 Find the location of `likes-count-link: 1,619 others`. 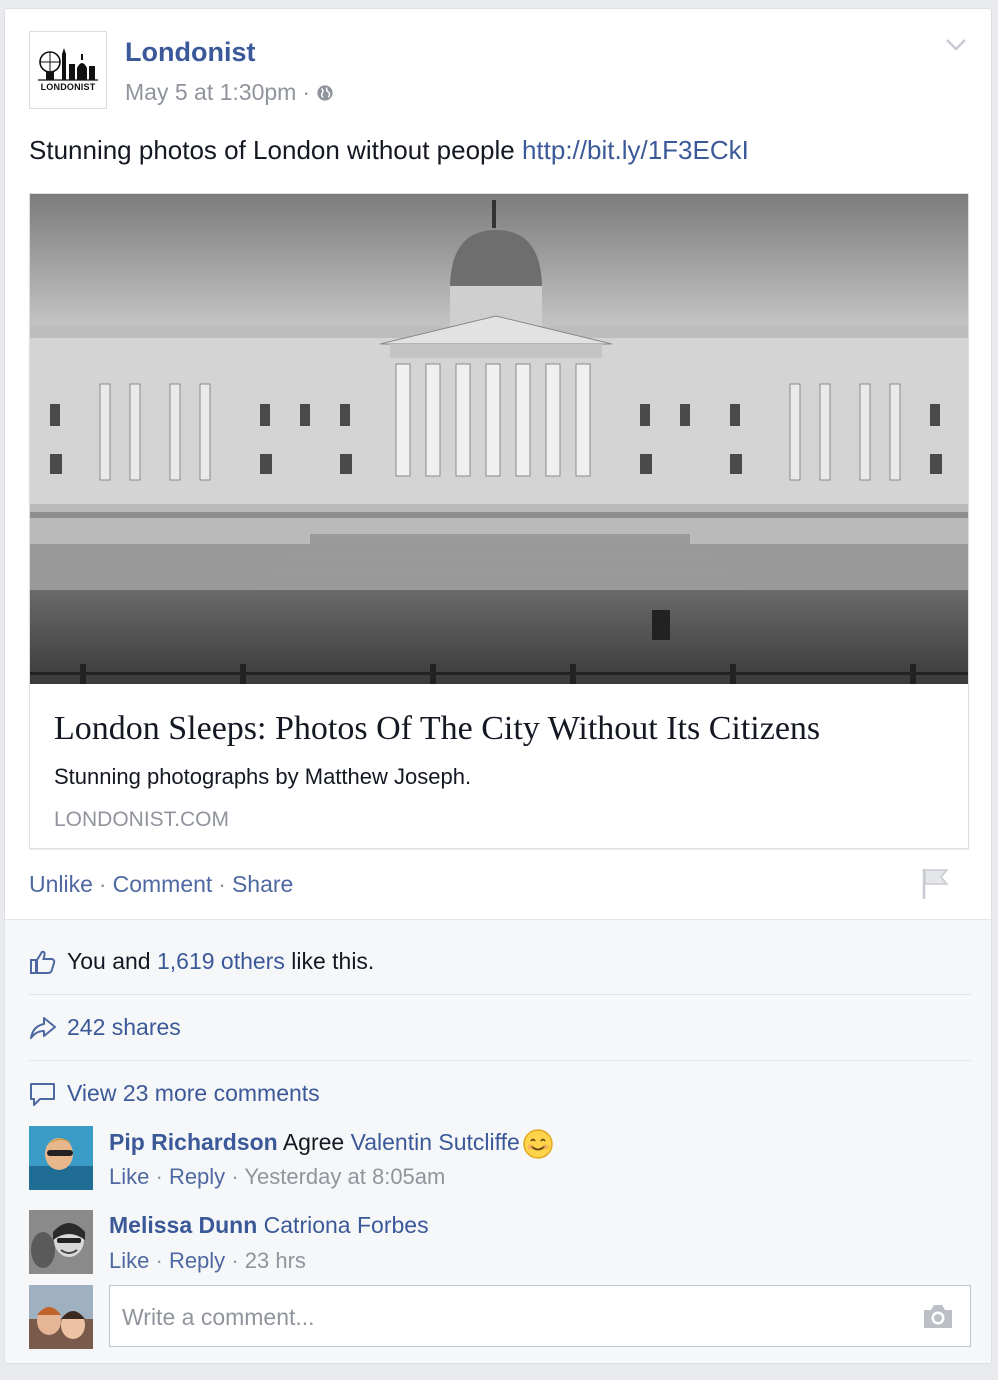

likes-count-link: 1,619 others is located at coordinates (221, 961).